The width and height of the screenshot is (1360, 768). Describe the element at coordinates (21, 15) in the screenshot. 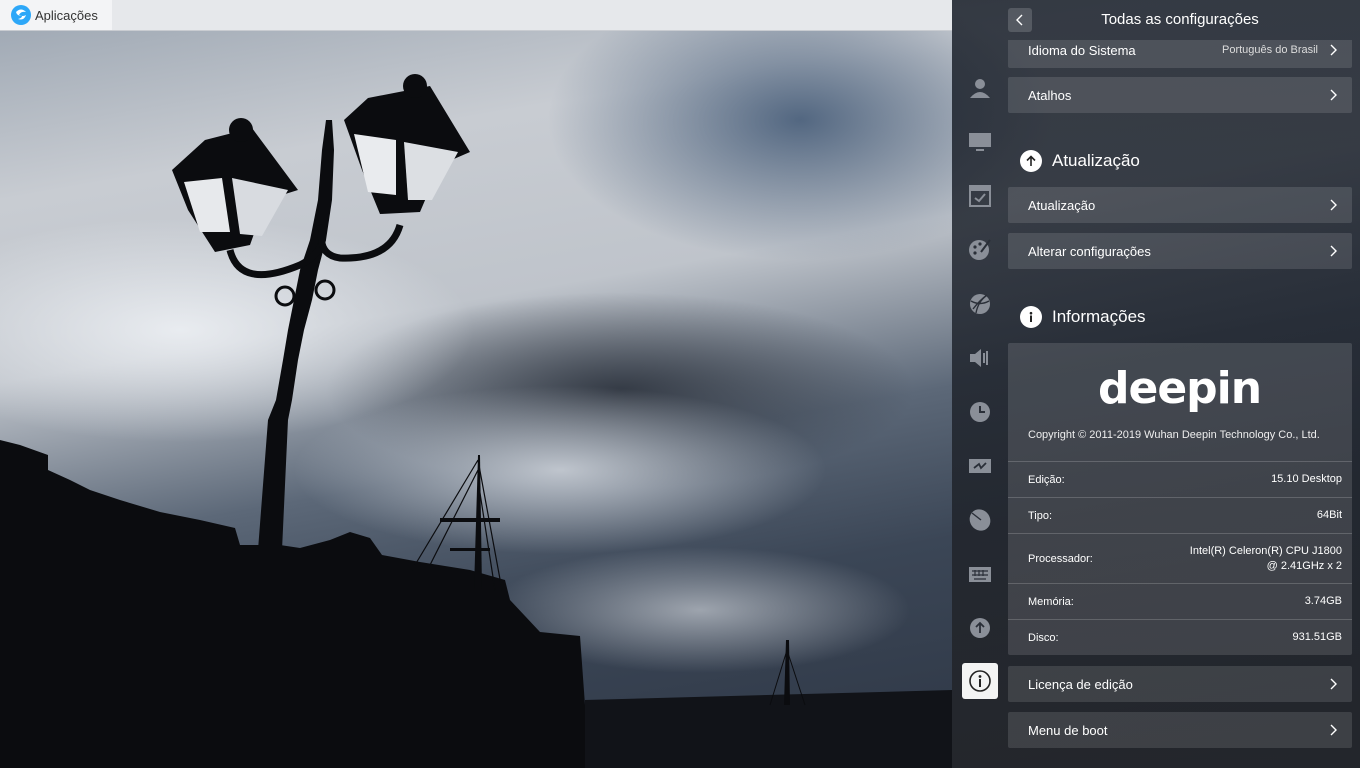

I see `deepin-launcher-icon` at that location.